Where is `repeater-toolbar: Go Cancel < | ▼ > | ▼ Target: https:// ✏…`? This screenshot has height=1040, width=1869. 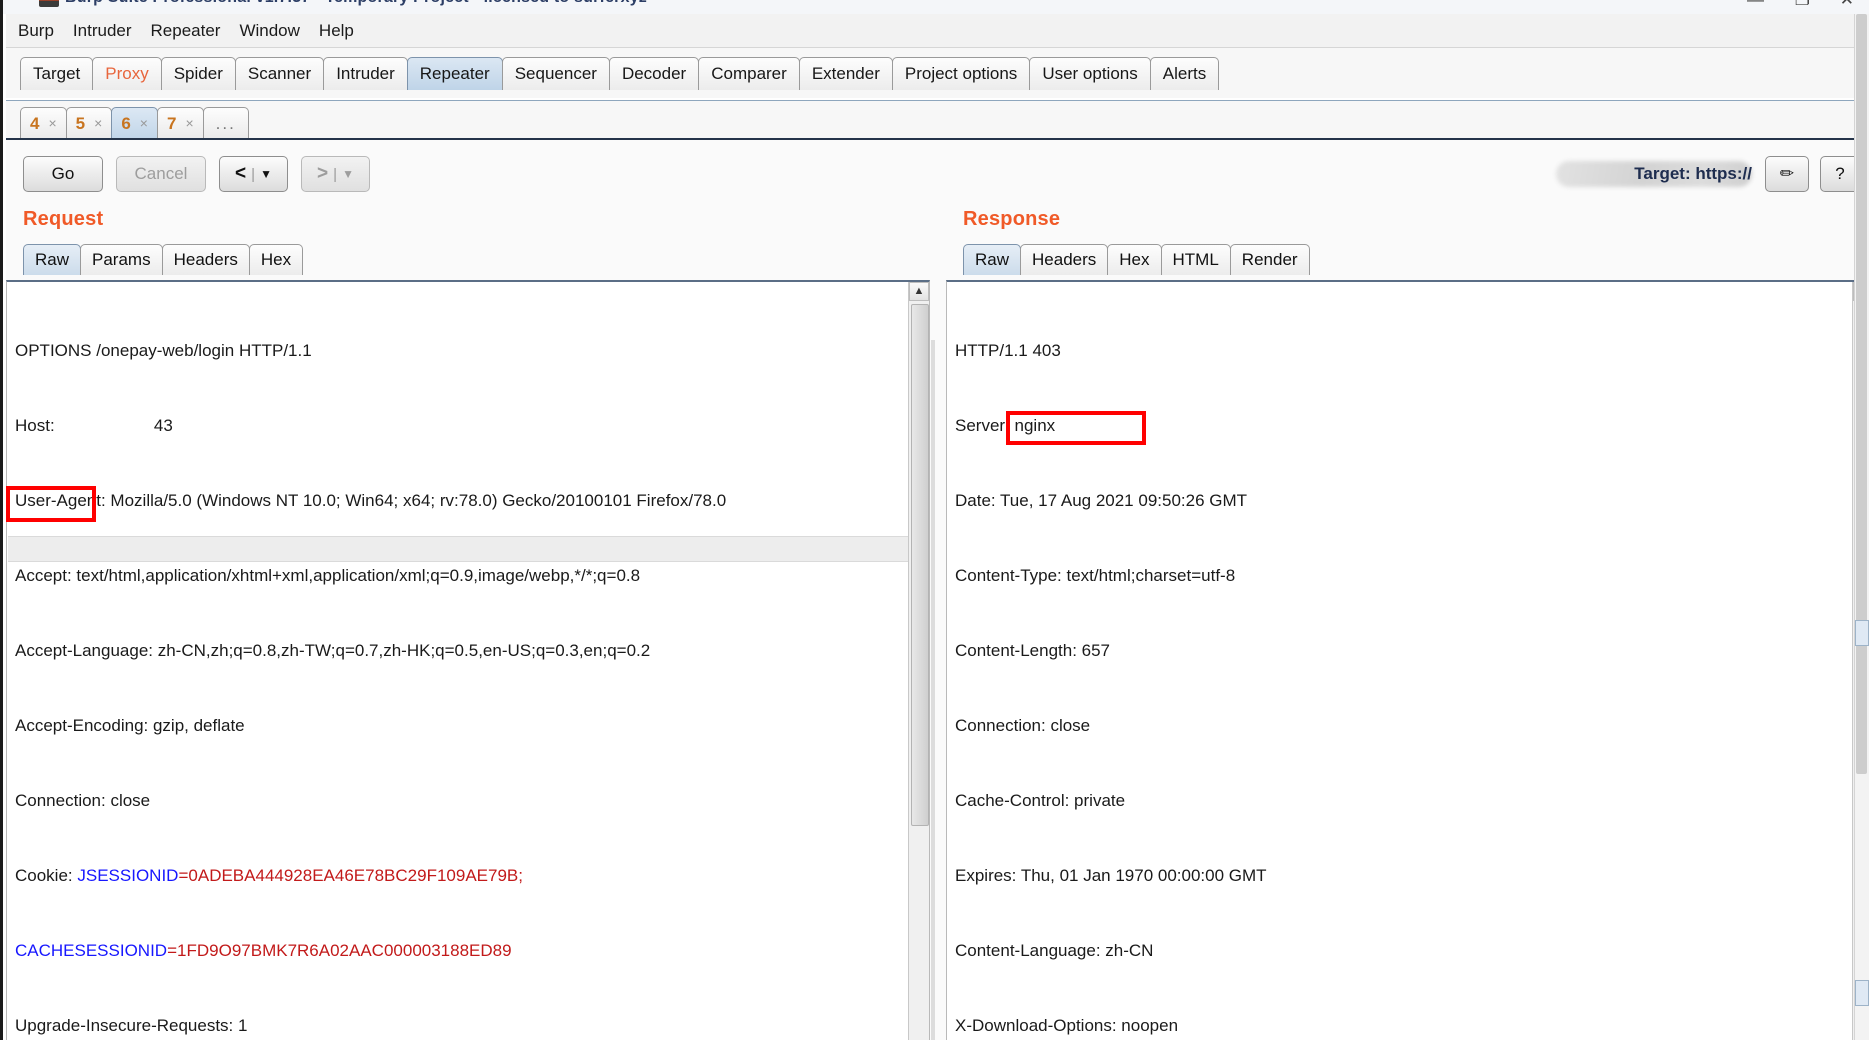
repeater-toolbar: Go Cancel < | ▼ > | ▼ Target: https:// ✏… is located at coordinates (937, 178).